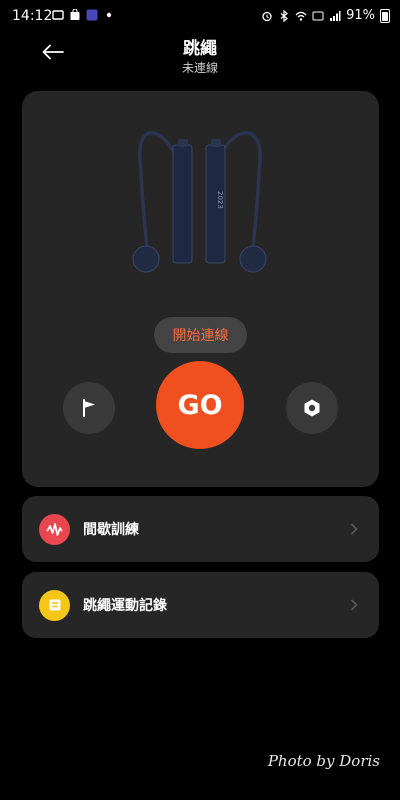 This screenshot has width=400, height=800. I want to click on bluetooth-icon, so click(284, 15).